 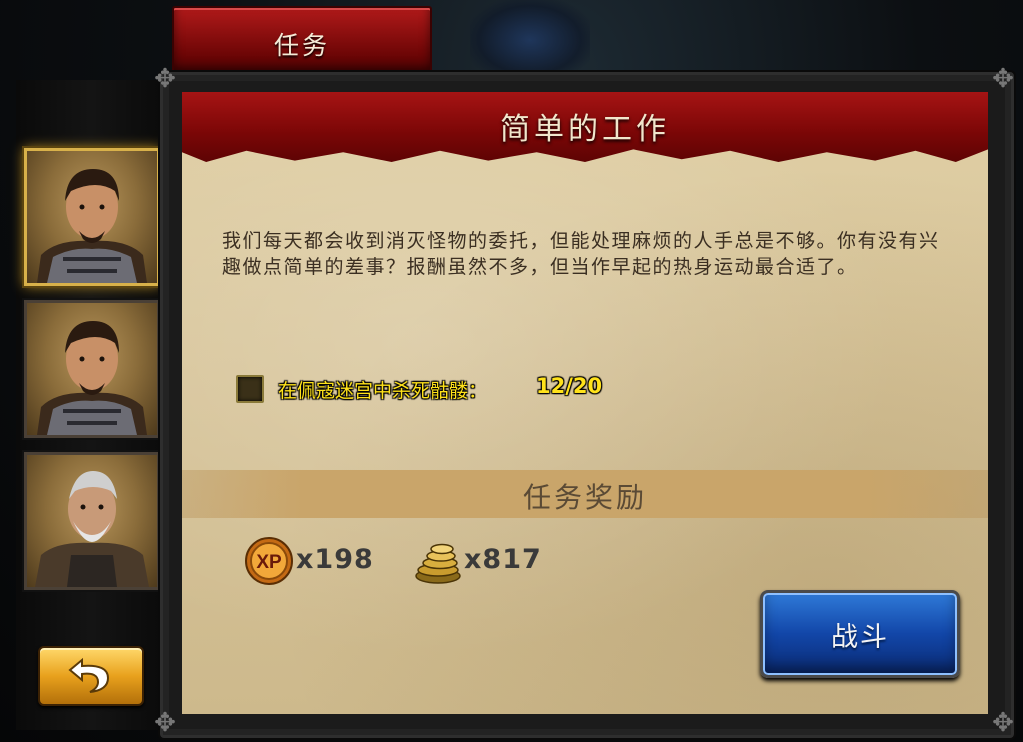 I want to click on background-portal, so click(x=530, y=40).